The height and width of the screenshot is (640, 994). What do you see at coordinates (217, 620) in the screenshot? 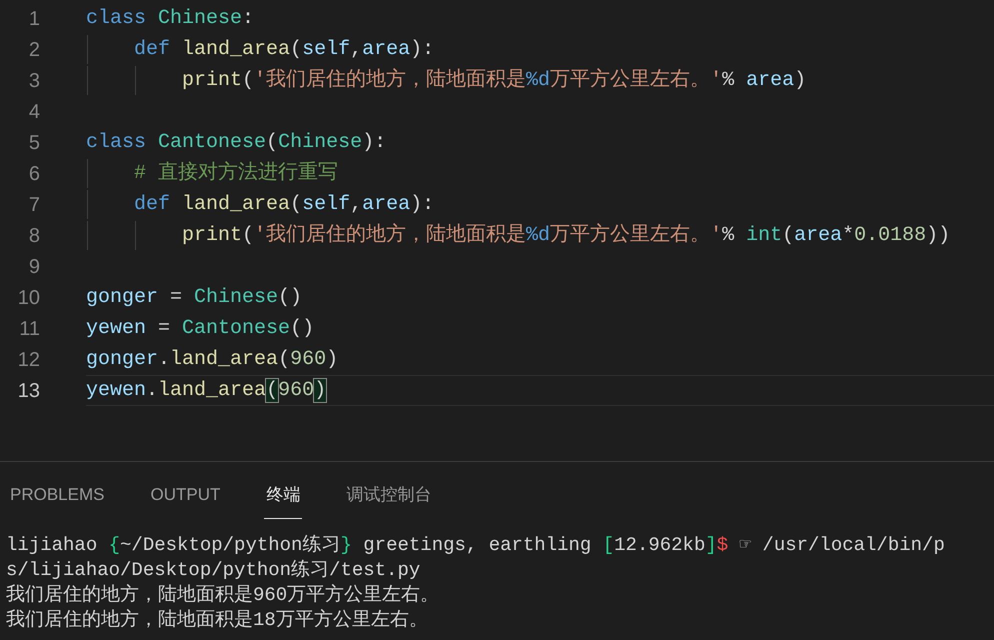
I see `terminal-line: 我们居住的地方，陆地面积是18万平方公里左右。` at bounding box center [217, 620].